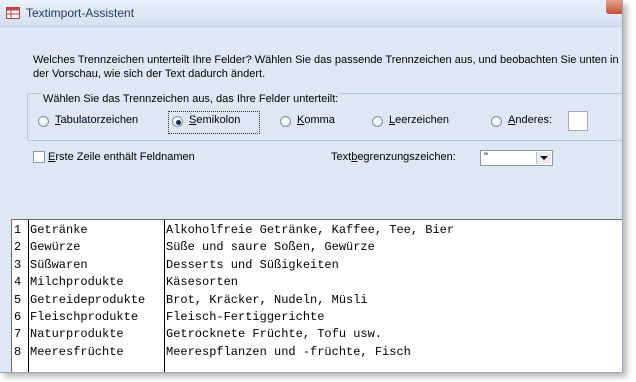 This screenshot has width=636, height=382. What do you see at coordinates (252, 264) in the screenshot?
I see `description-cell: Desserts und Süßigkeiten` at bounding box center [252, 264].